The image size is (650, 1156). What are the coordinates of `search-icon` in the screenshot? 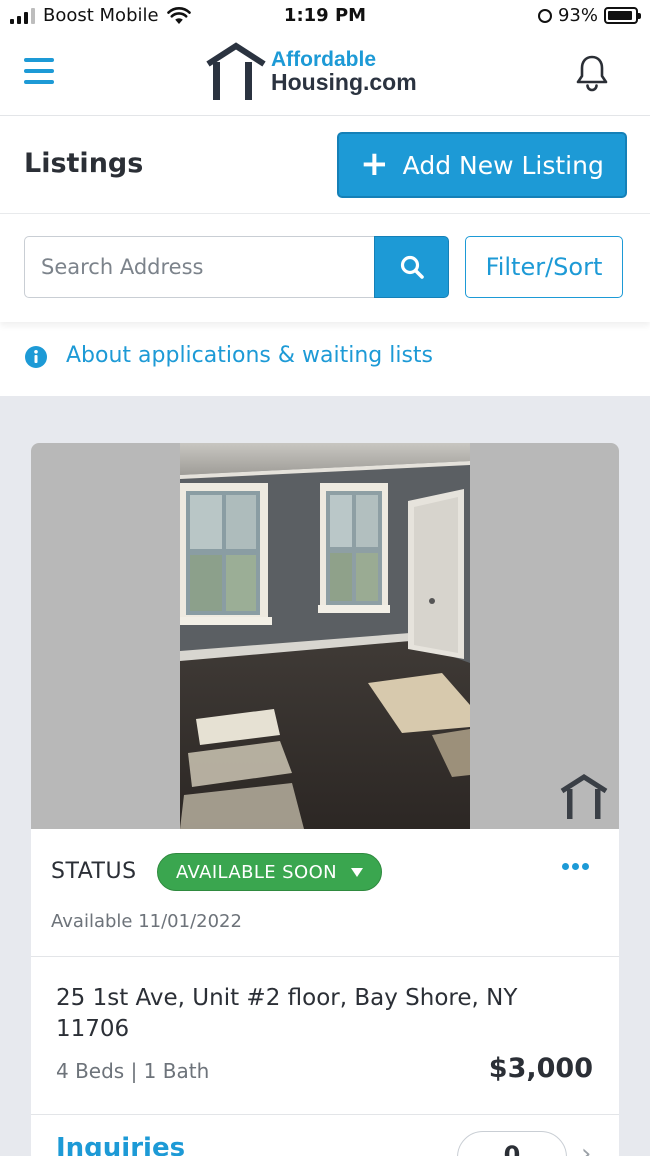 It's located at (412, 267).